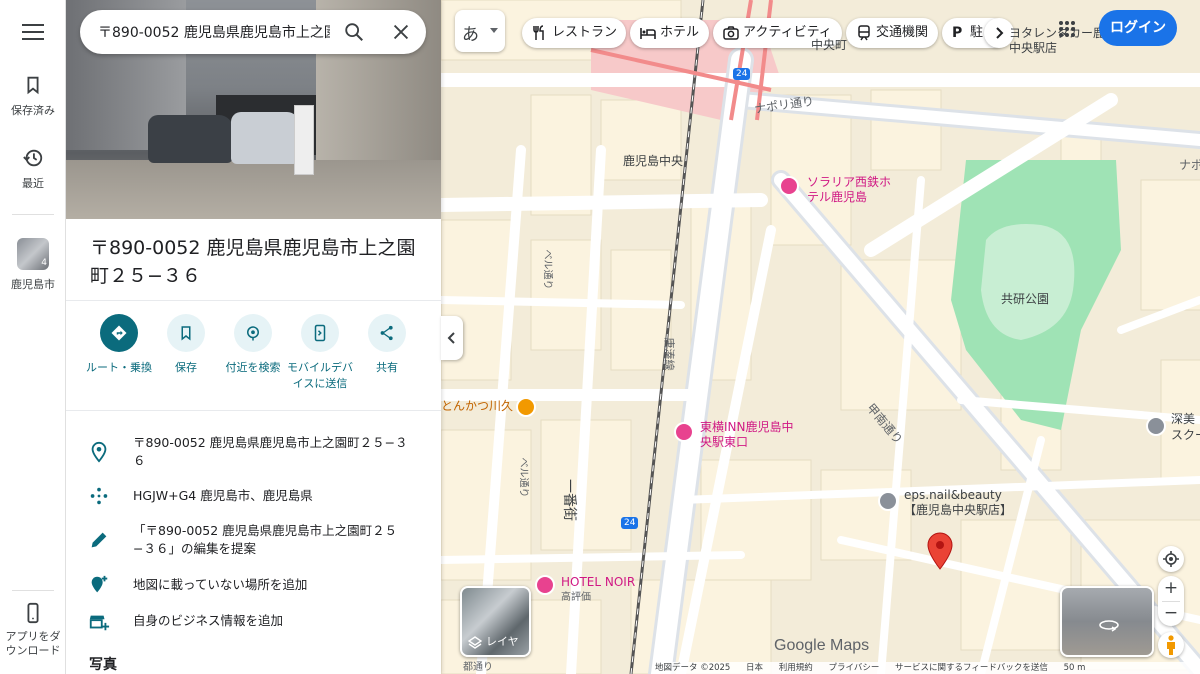 The height and width of the screenshot is (674, 1200). What do you see at coordinates (1025, 298) in the screenshot?
I see `park-label: 共研公園` at bounding box center [1025, 298].